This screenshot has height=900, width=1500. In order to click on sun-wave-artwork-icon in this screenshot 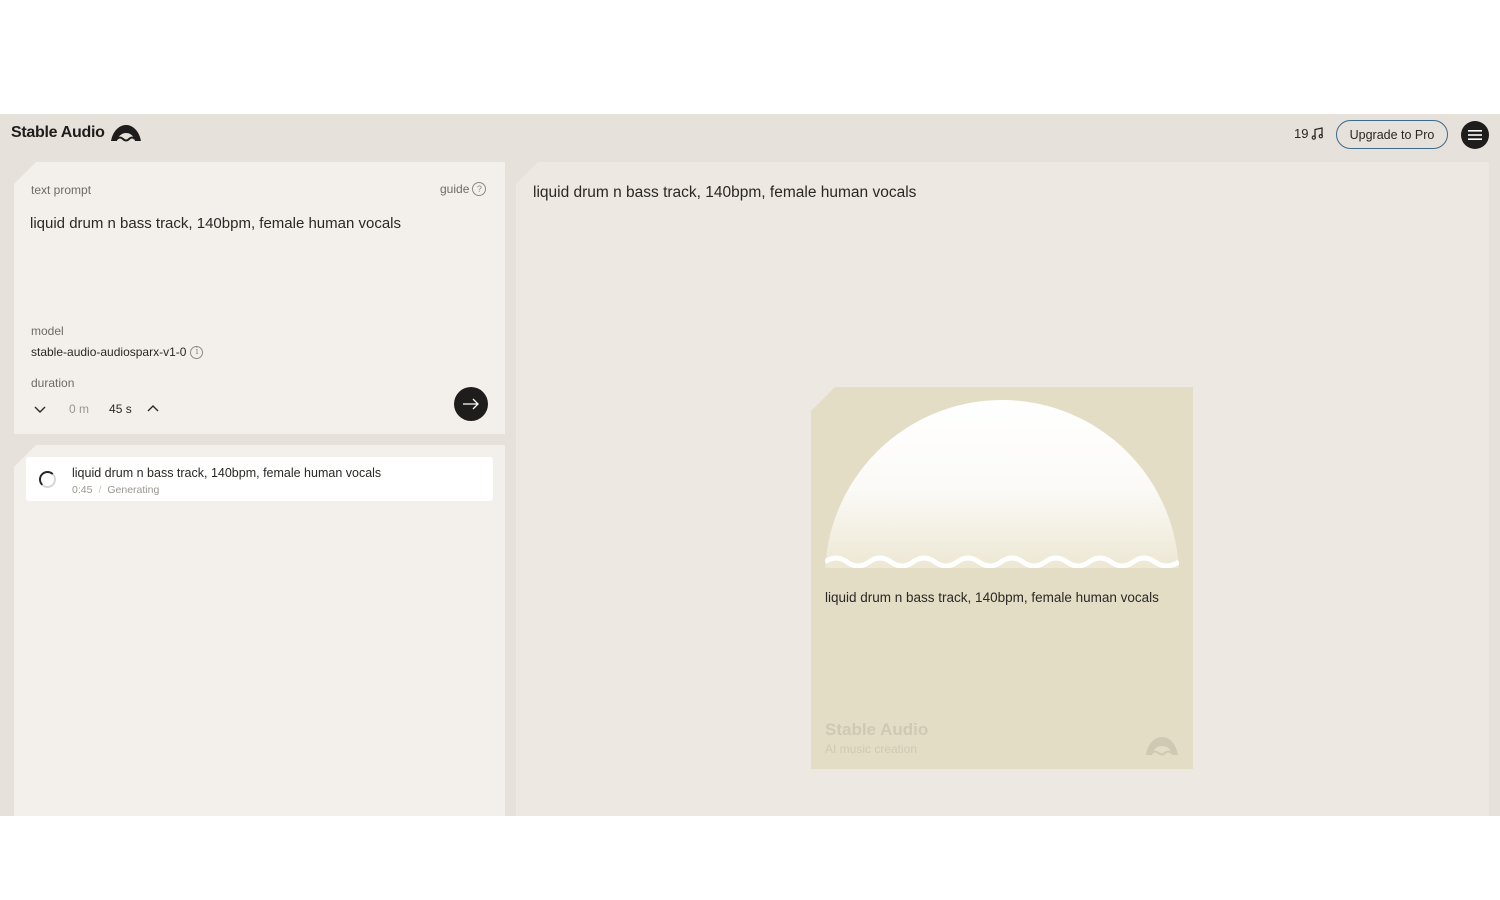, I will do `click(1002, 492)`.